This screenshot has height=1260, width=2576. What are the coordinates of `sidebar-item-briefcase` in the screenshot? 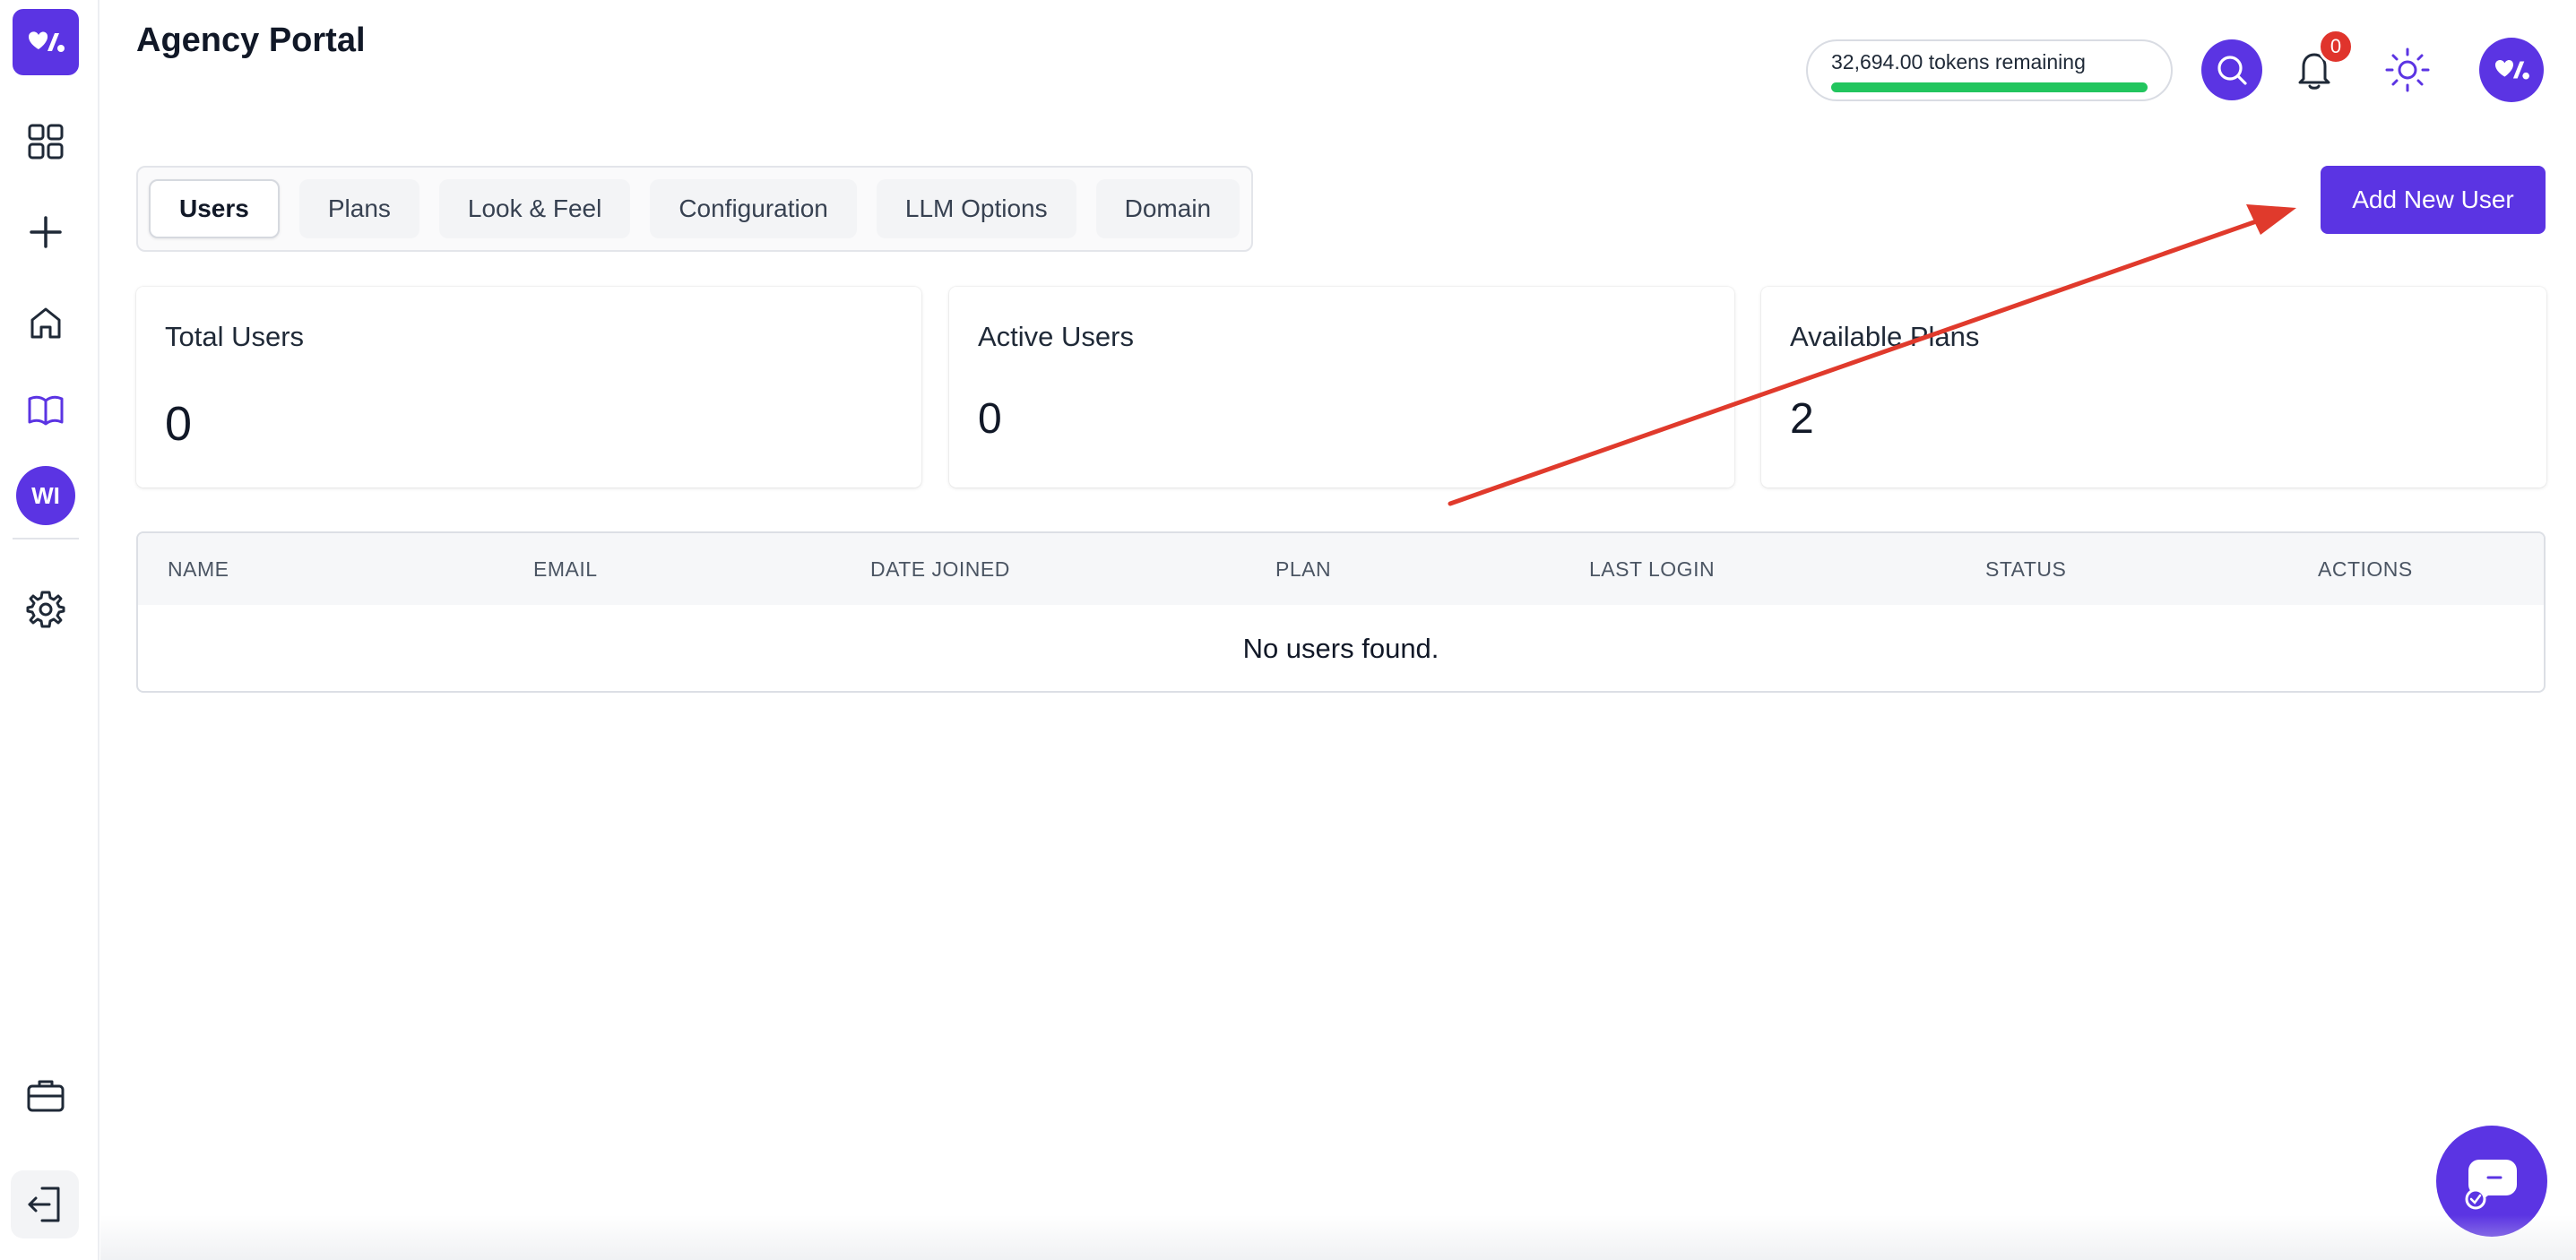 It's located at (45, 1095).